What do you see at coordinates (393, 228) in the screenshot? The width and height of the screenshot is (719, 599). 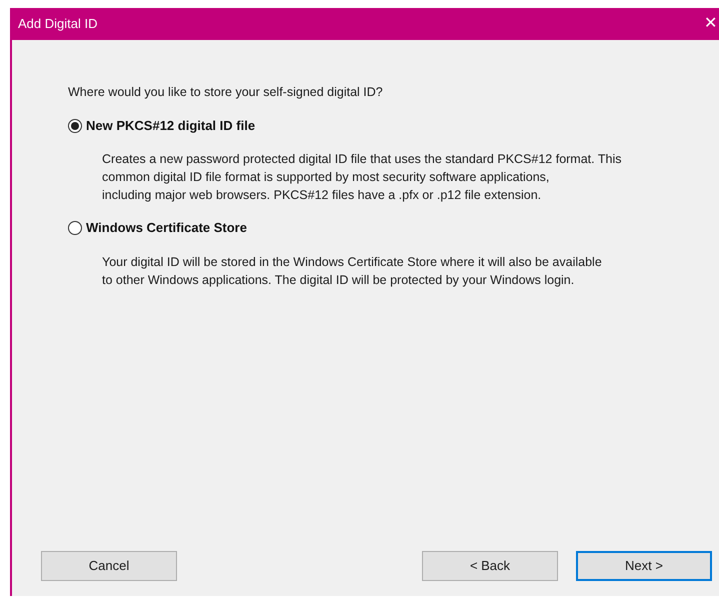 I see `radio-option: Windows Certificate Store` at bounding box center [393, 228].